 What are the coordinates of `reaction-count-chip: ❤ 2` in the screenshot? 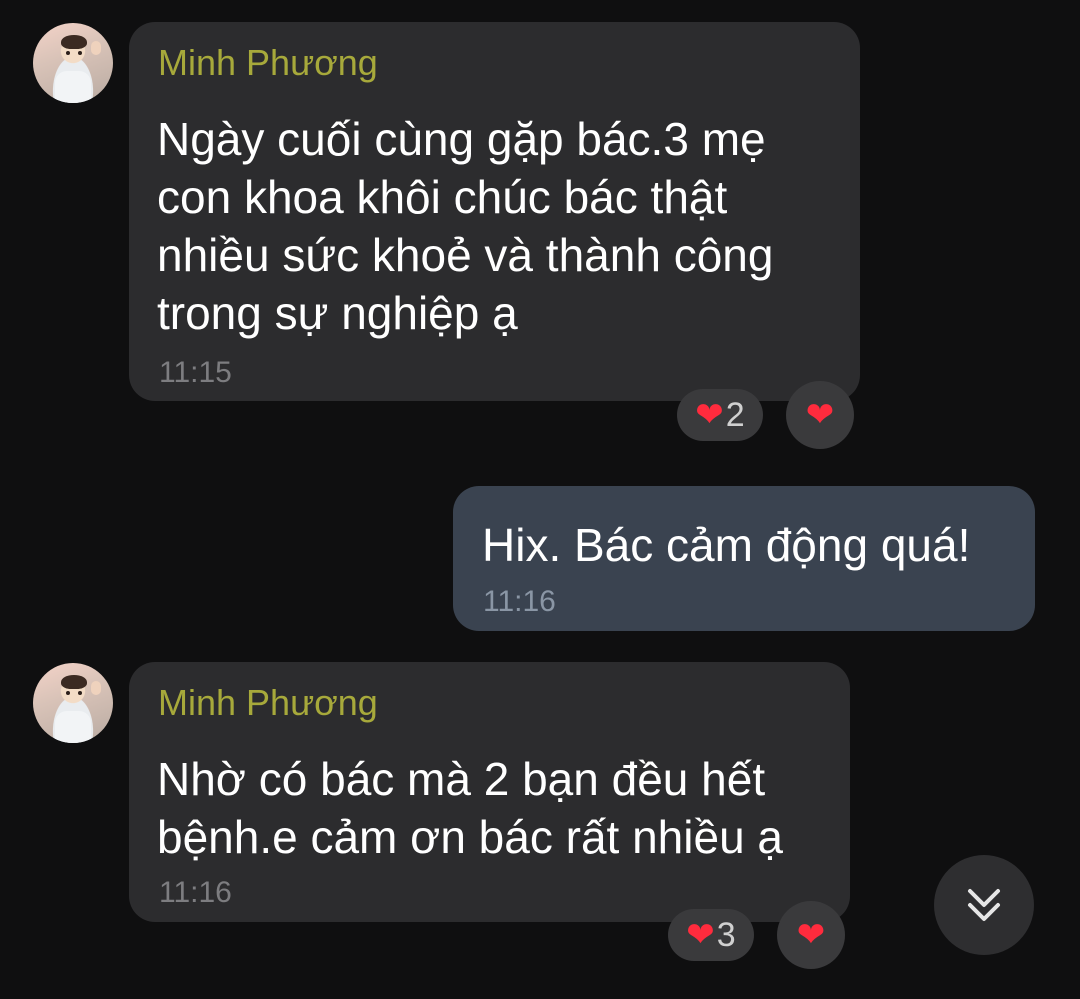 It's located at (720, 415).